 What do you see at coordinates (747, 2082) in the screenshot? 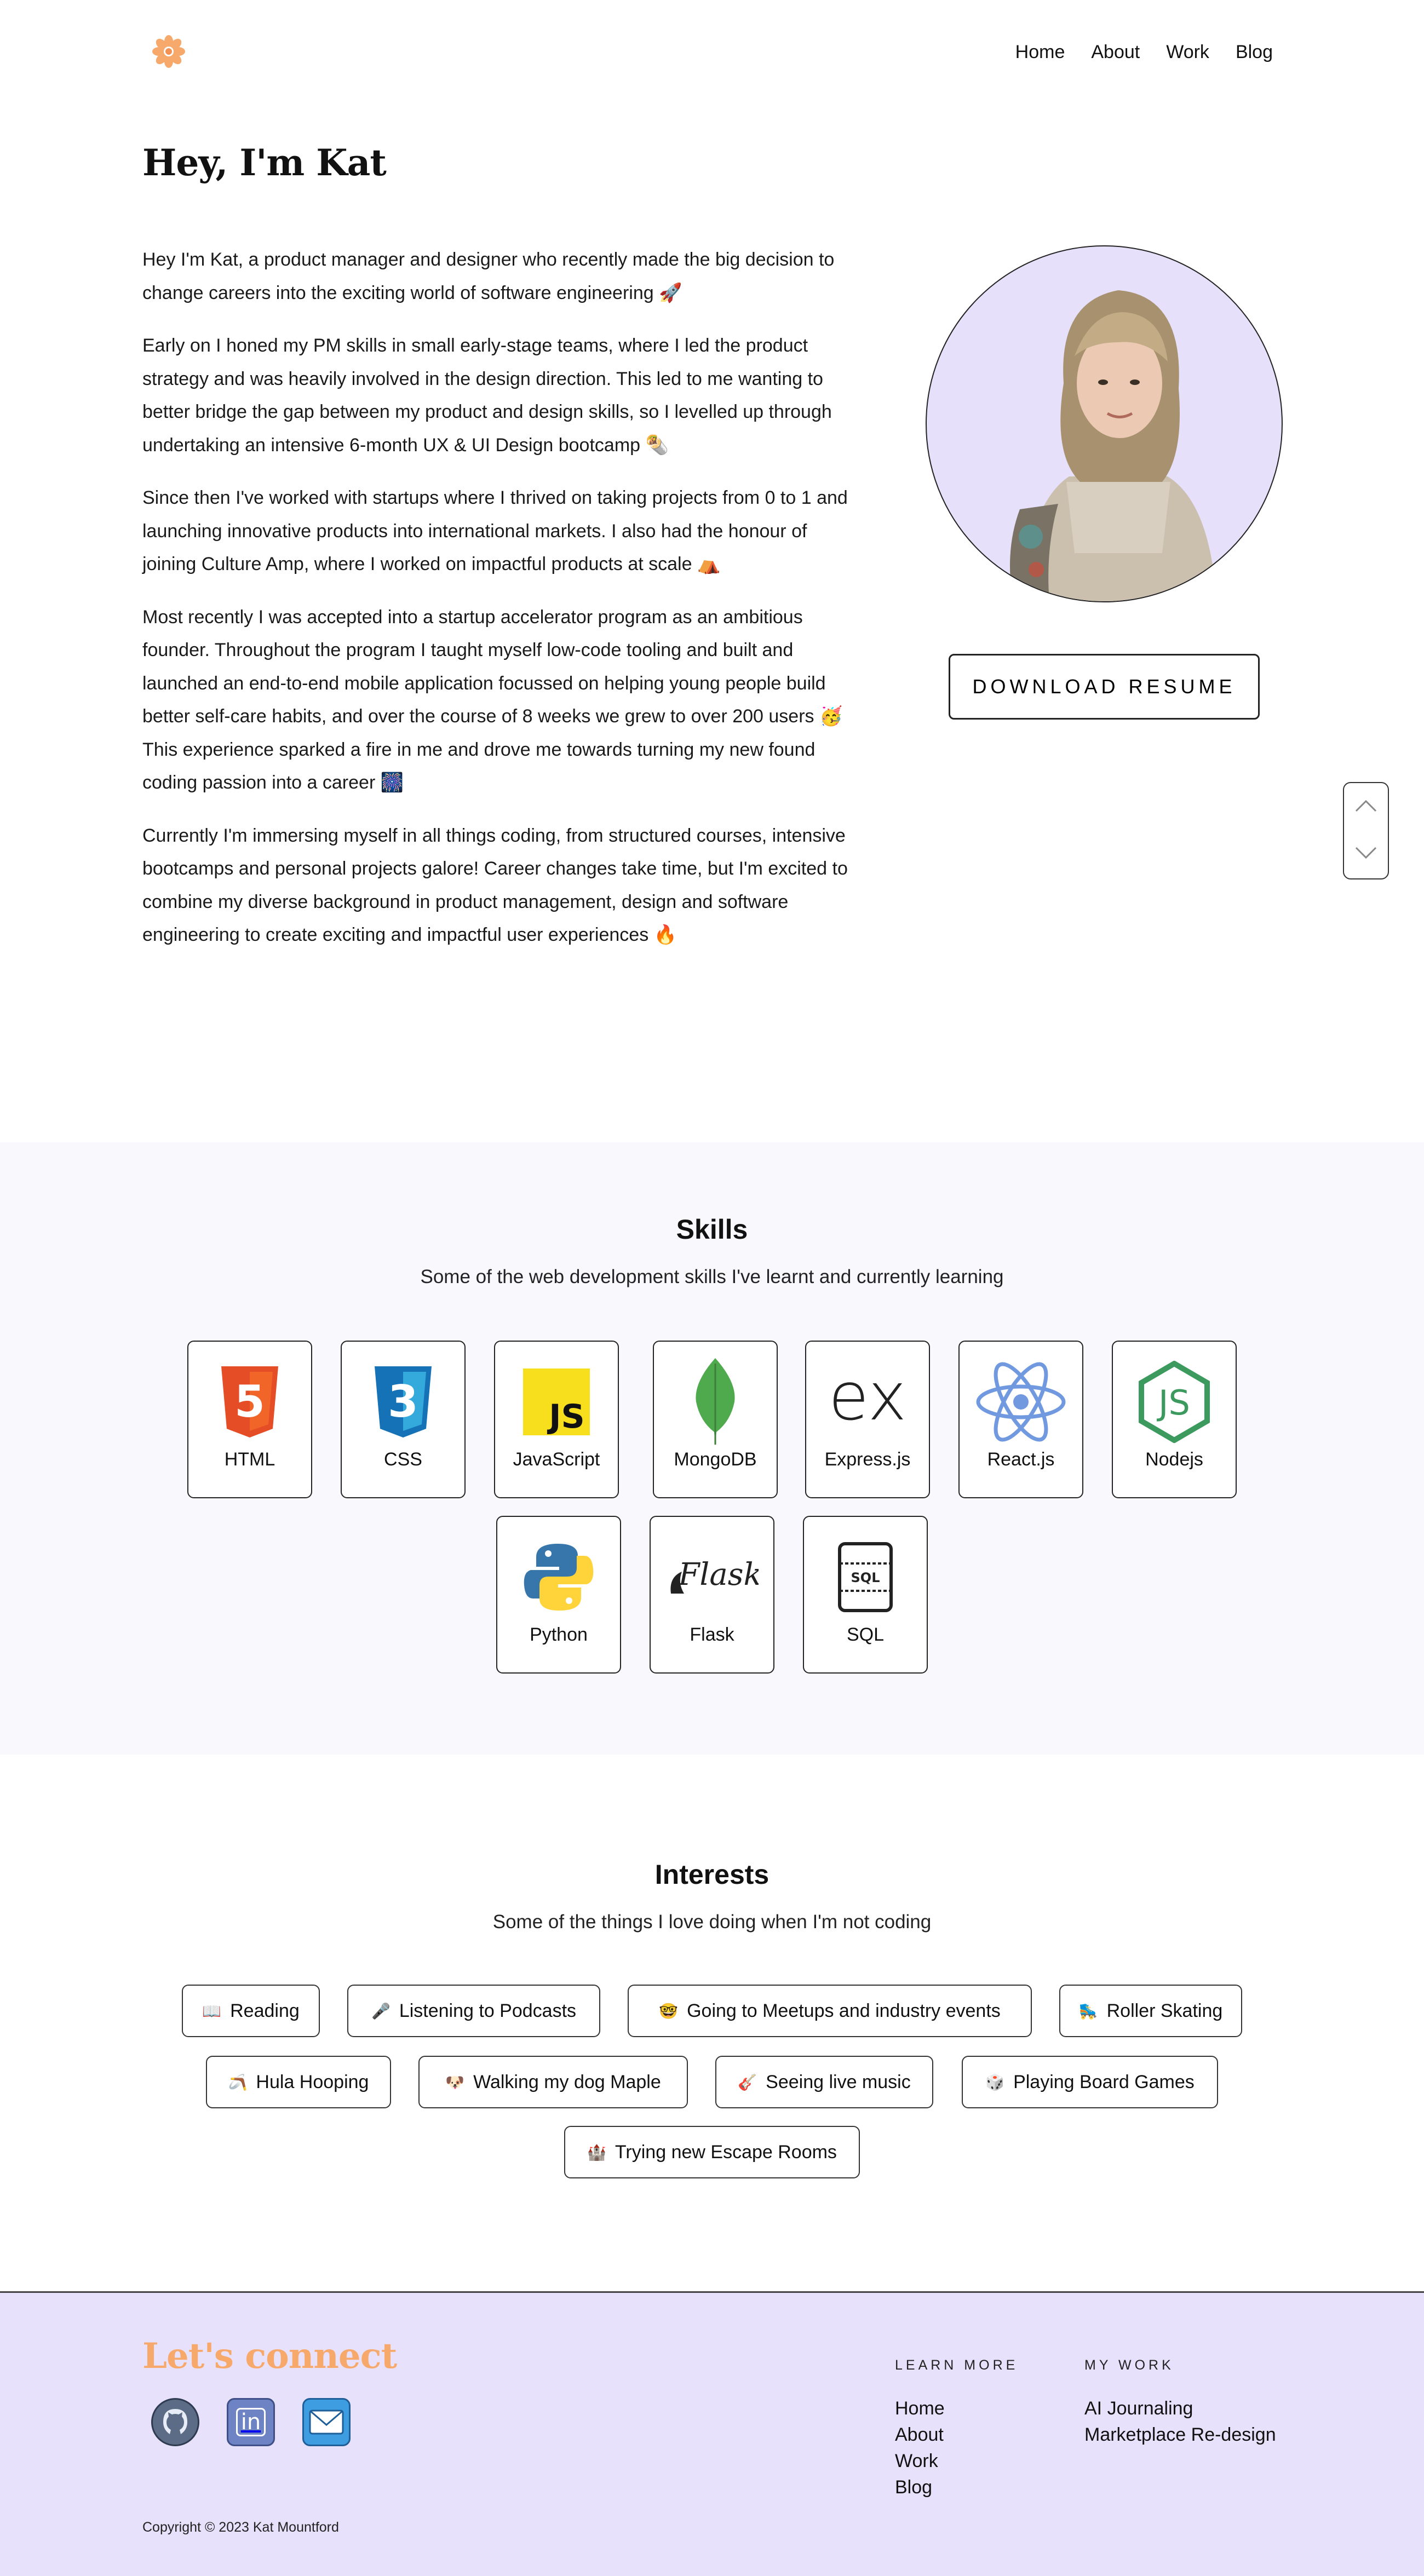
I see `guitar-icon: 🎸` at bounding box center [747, 2082].